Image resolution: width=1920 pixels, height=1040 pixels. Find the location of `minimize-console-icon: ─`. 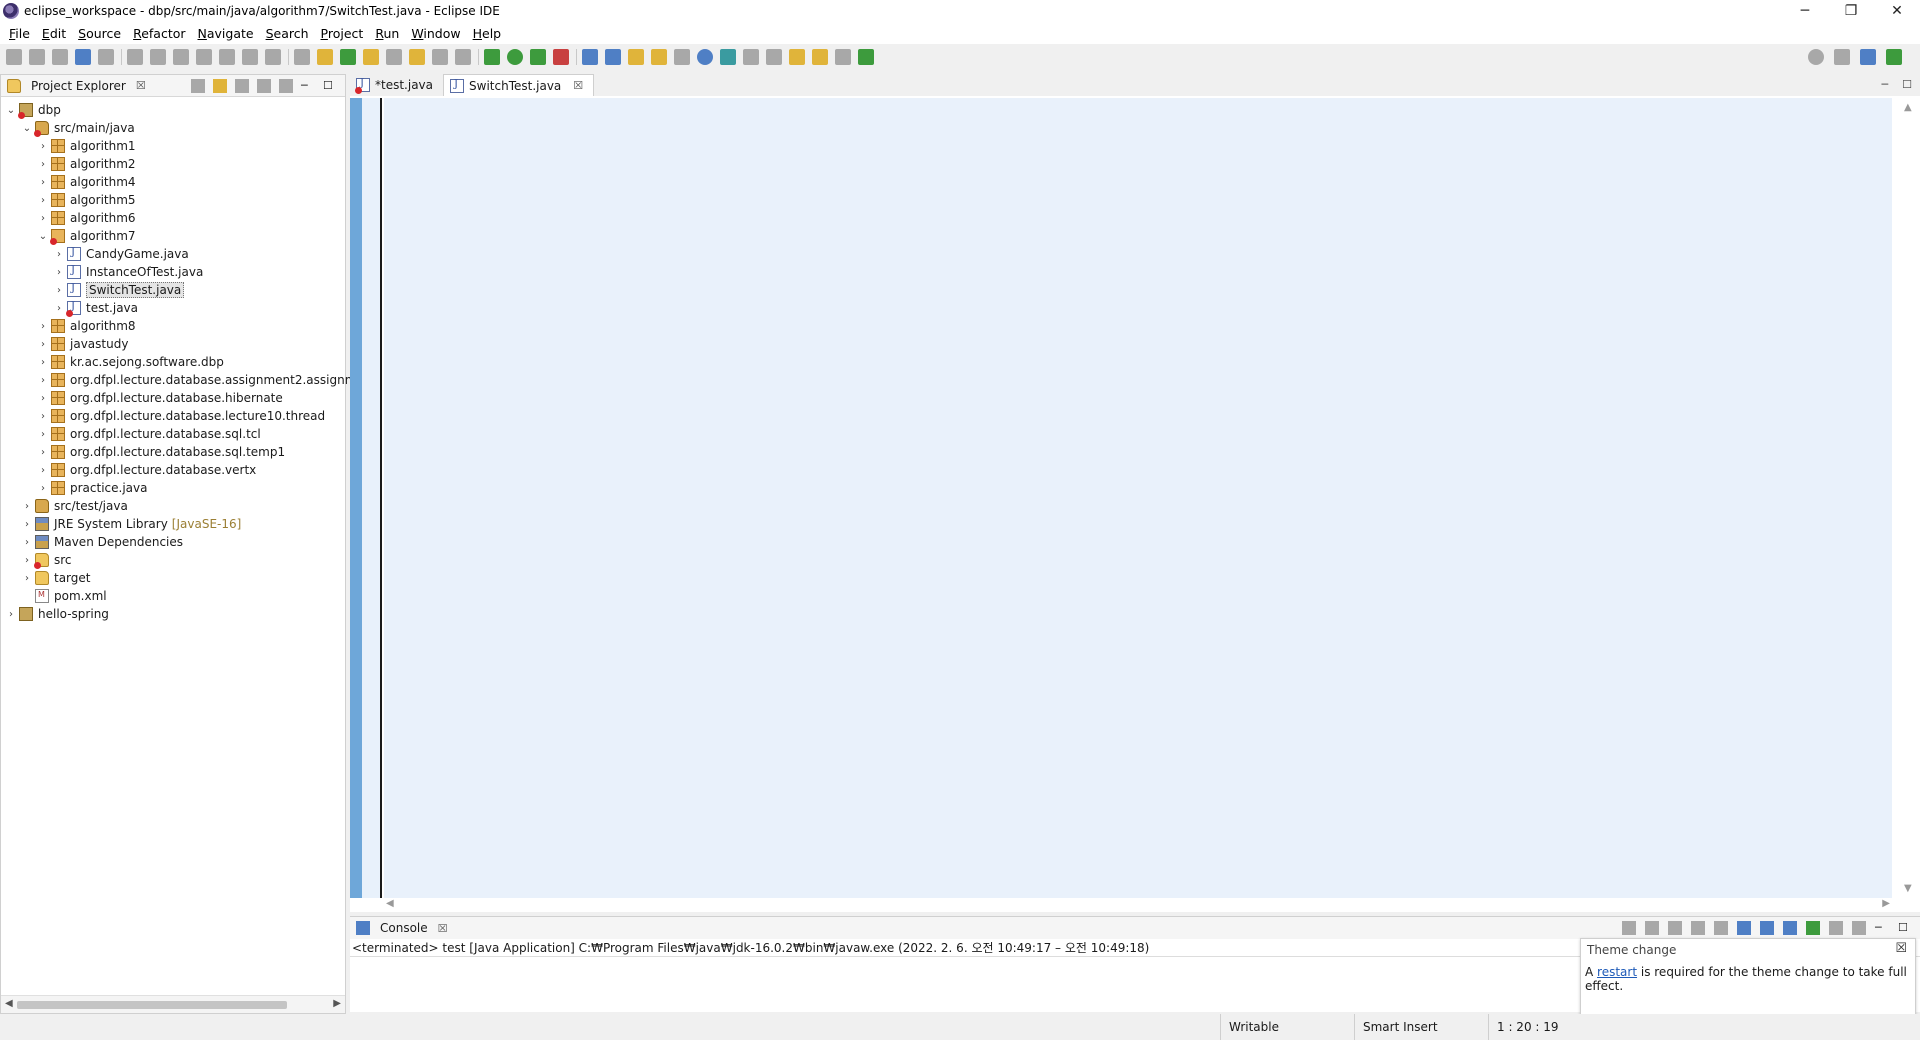

minimize-console-icon: ─ is located at coordinates (1882, 928).